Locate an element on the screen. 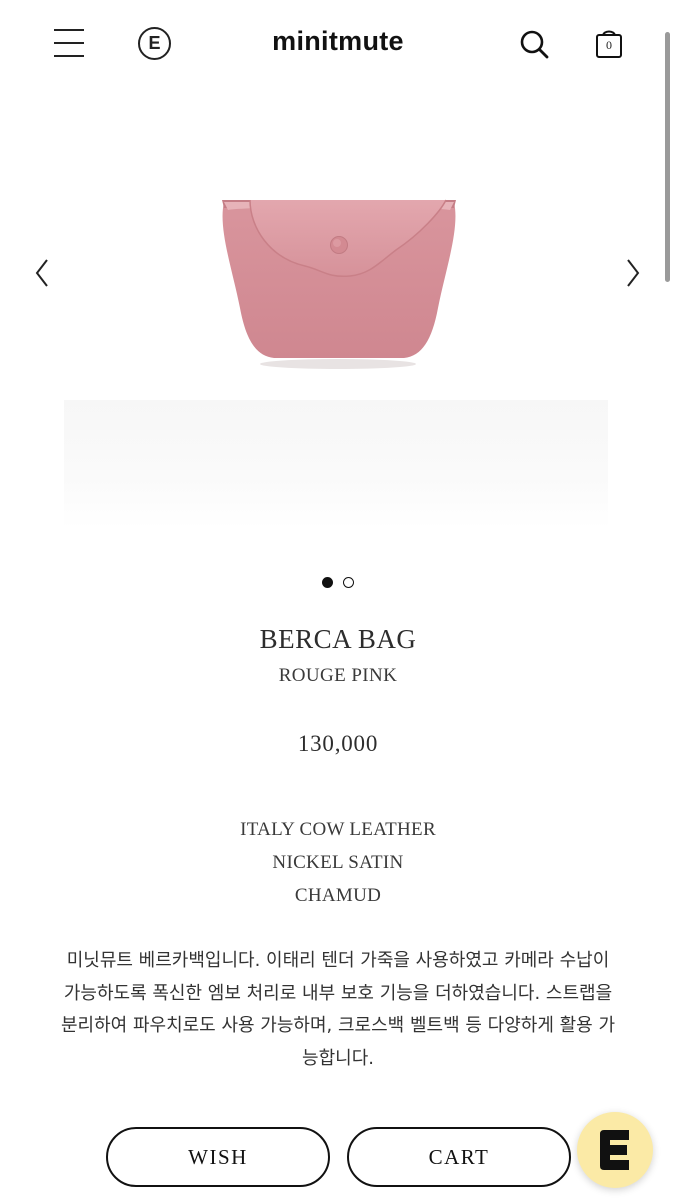 This screenshot has width=676, height=1200. cart-count-badge: 0 is located at coordinates (609, 45).